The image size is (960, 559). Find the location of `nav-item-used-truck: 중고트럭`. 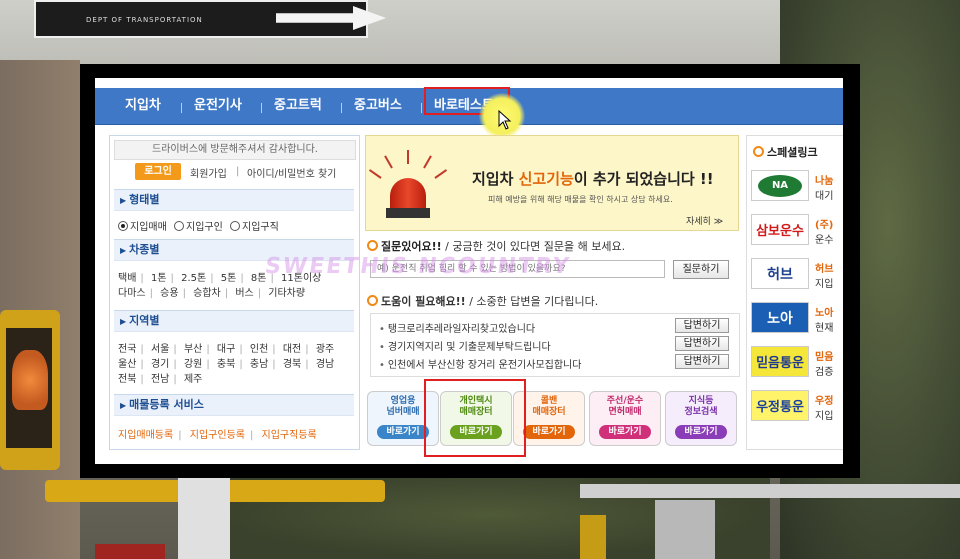

nav-item-used-truck: 중고트럭 is located at coordinates (298, 106).